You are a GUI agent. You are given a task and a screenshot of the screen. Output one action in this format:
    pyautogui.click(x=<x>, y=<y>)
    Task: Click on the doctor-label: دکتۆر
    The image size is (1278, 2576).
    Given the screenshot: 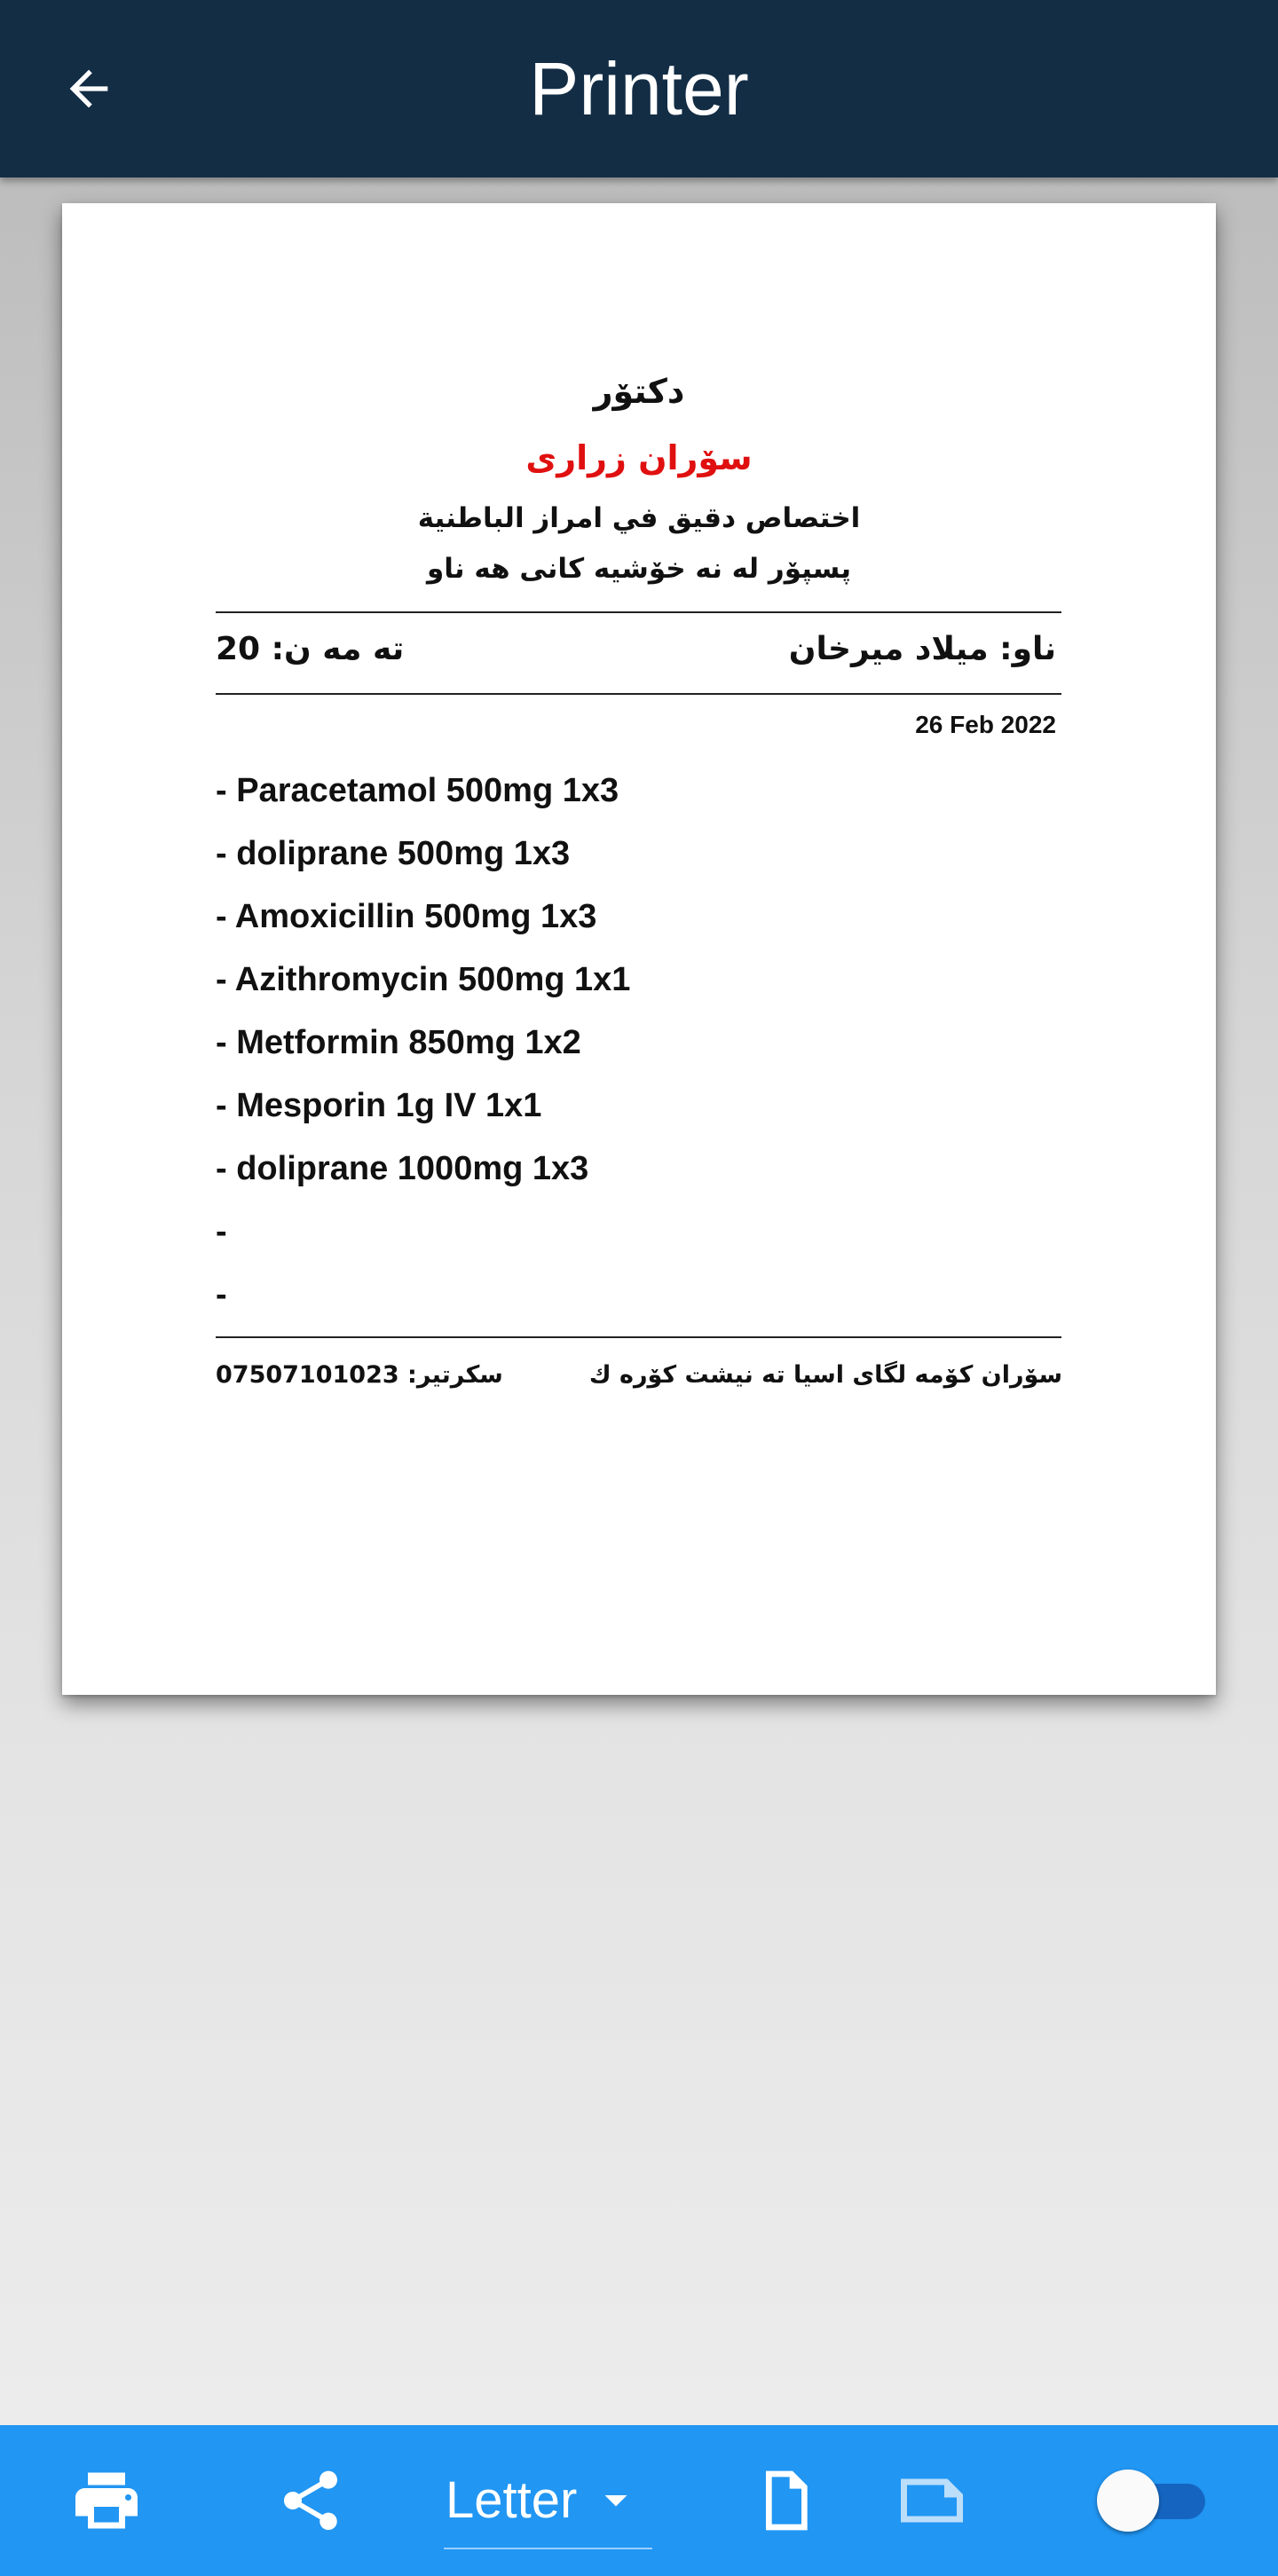 What is the action you would take?
    pyautogui.click(x=639, y=392)
    